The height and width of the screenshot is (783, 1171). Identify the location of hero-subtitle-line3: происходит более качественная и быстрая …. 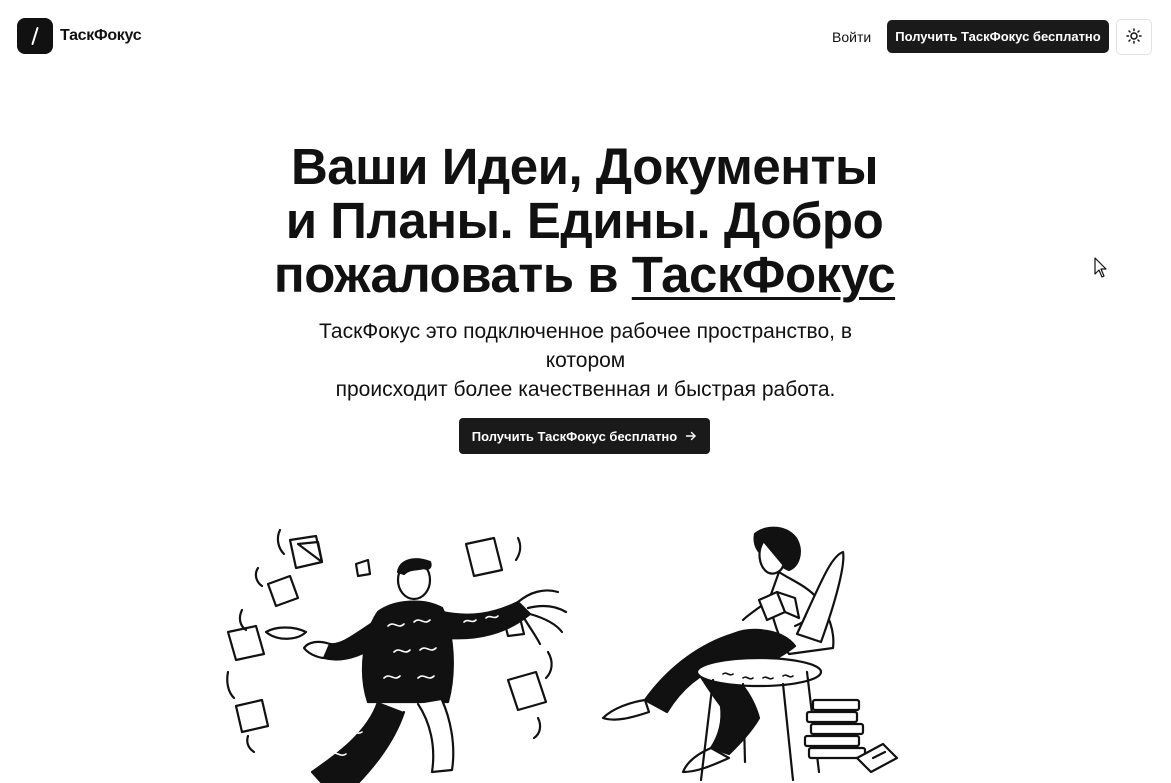
(585, 389).